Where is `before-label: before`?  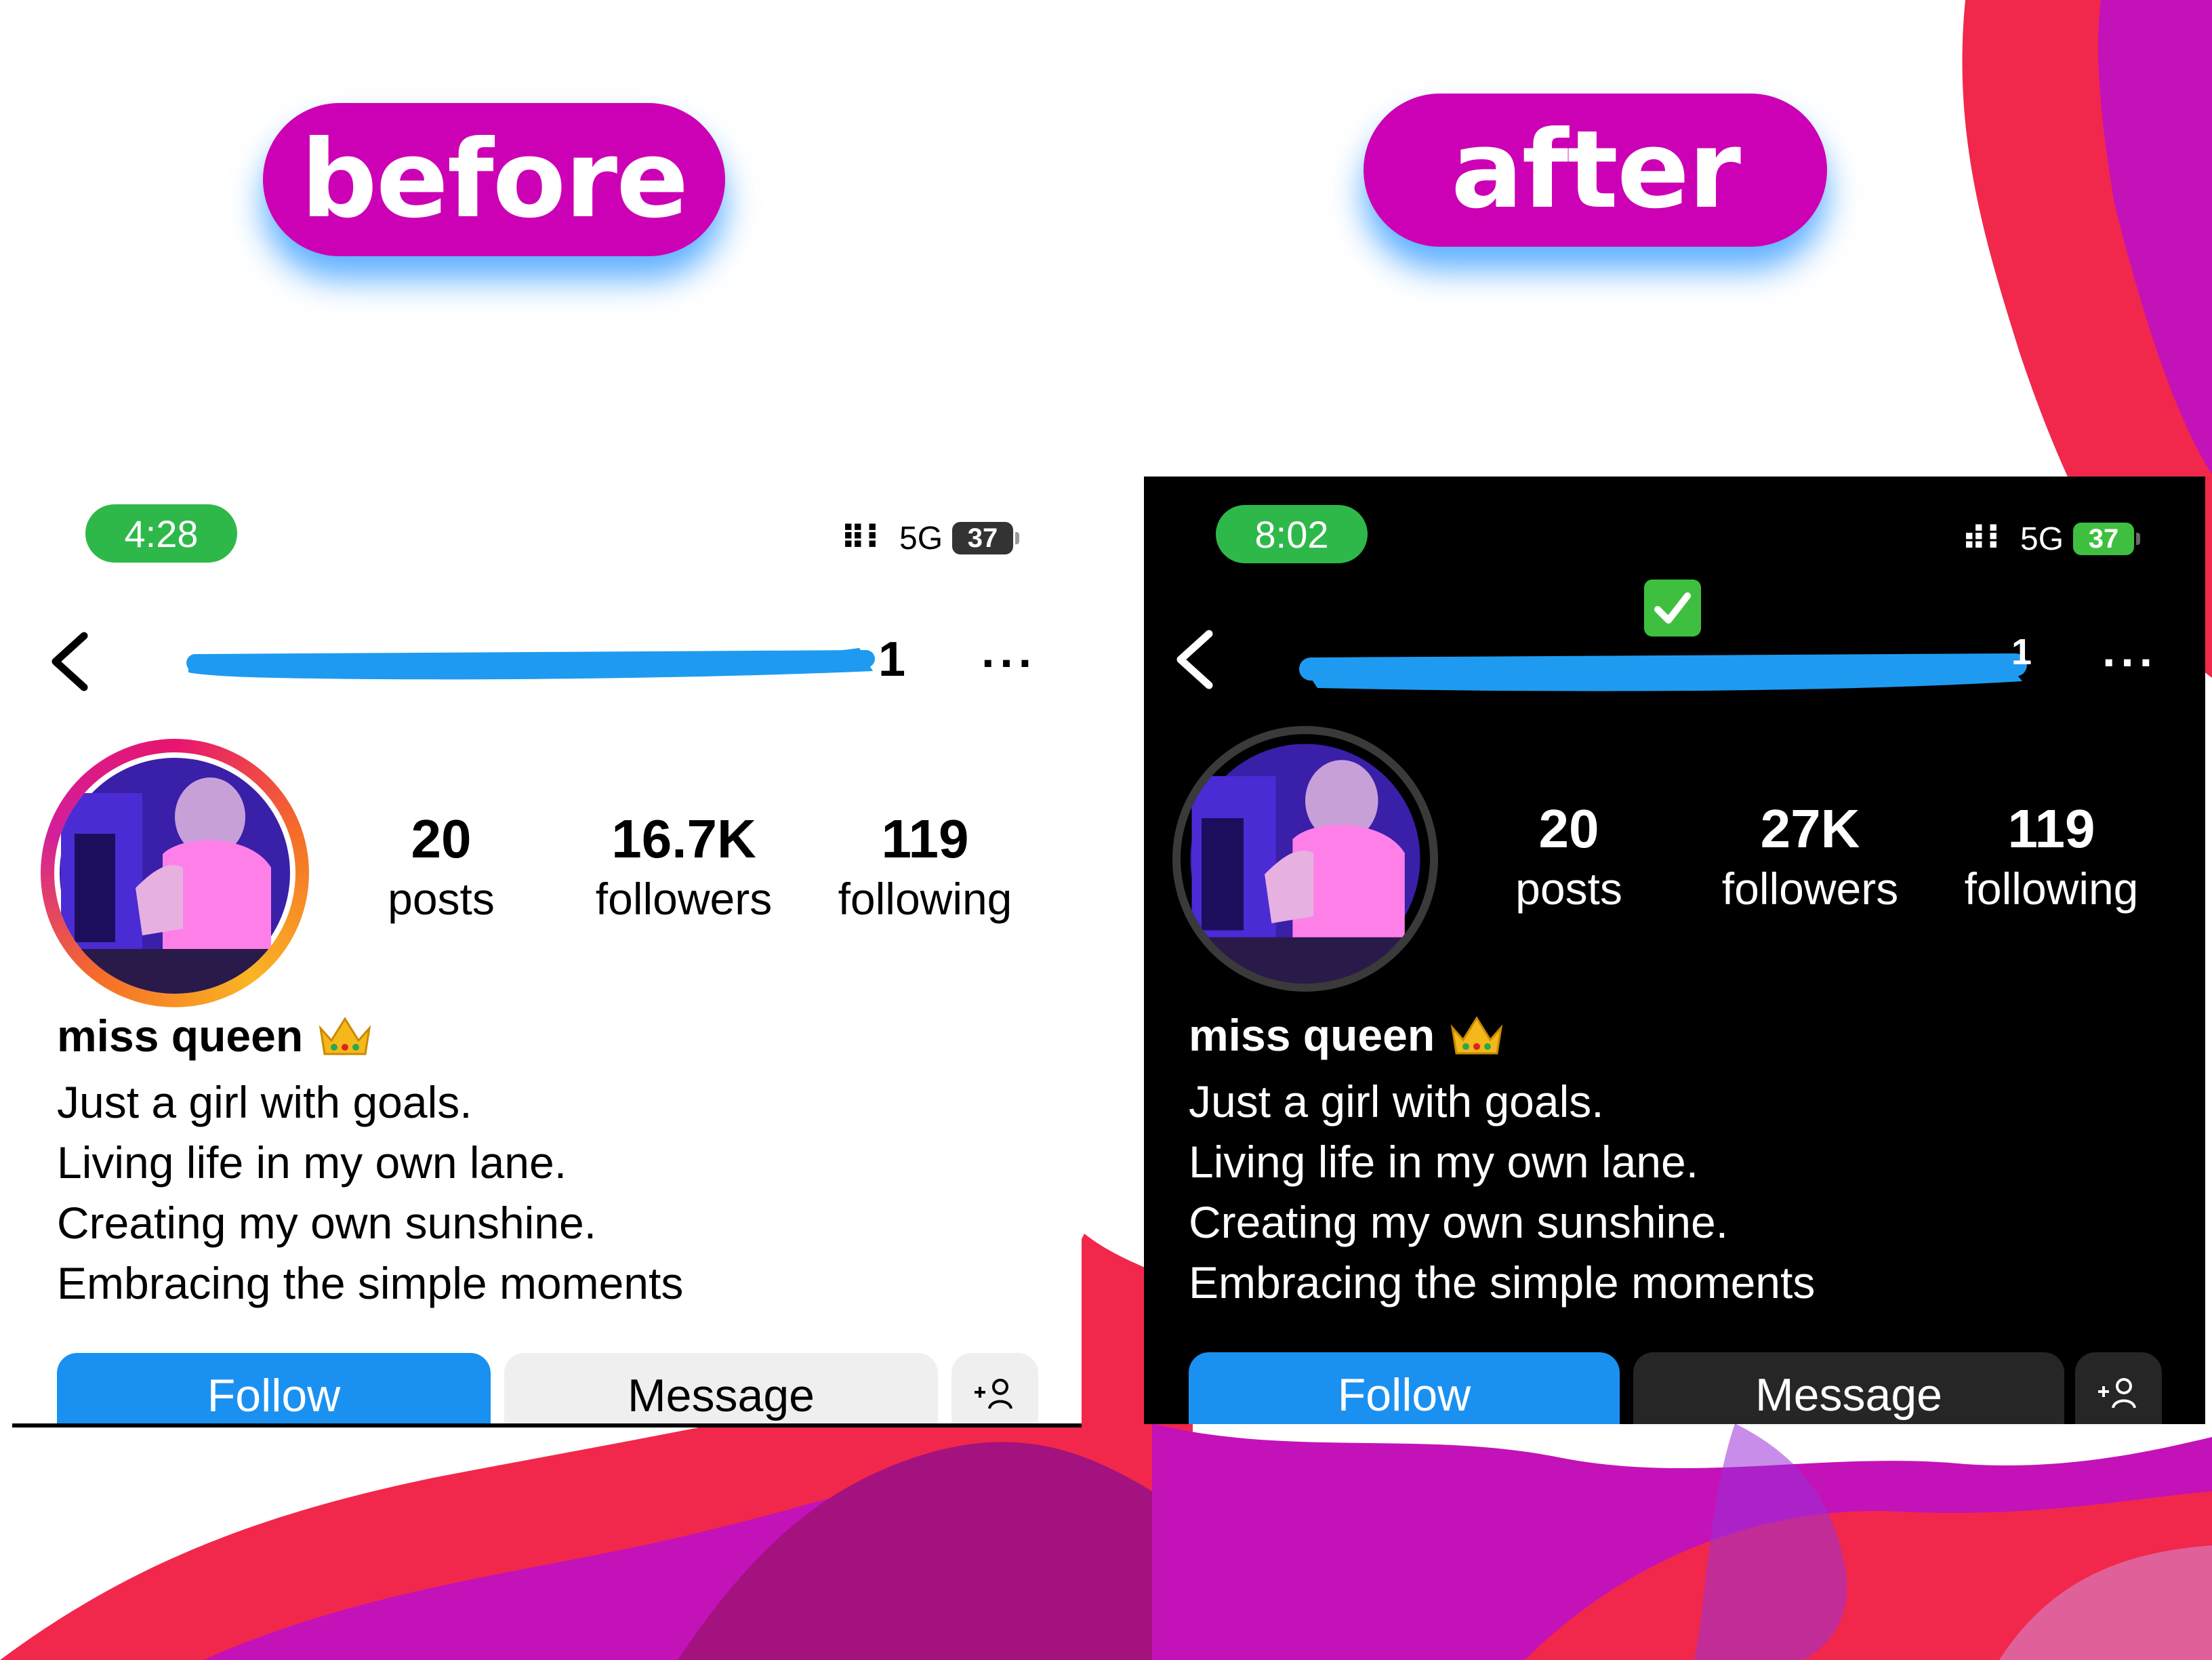 before-label: before is located at coordinates (494, 179).